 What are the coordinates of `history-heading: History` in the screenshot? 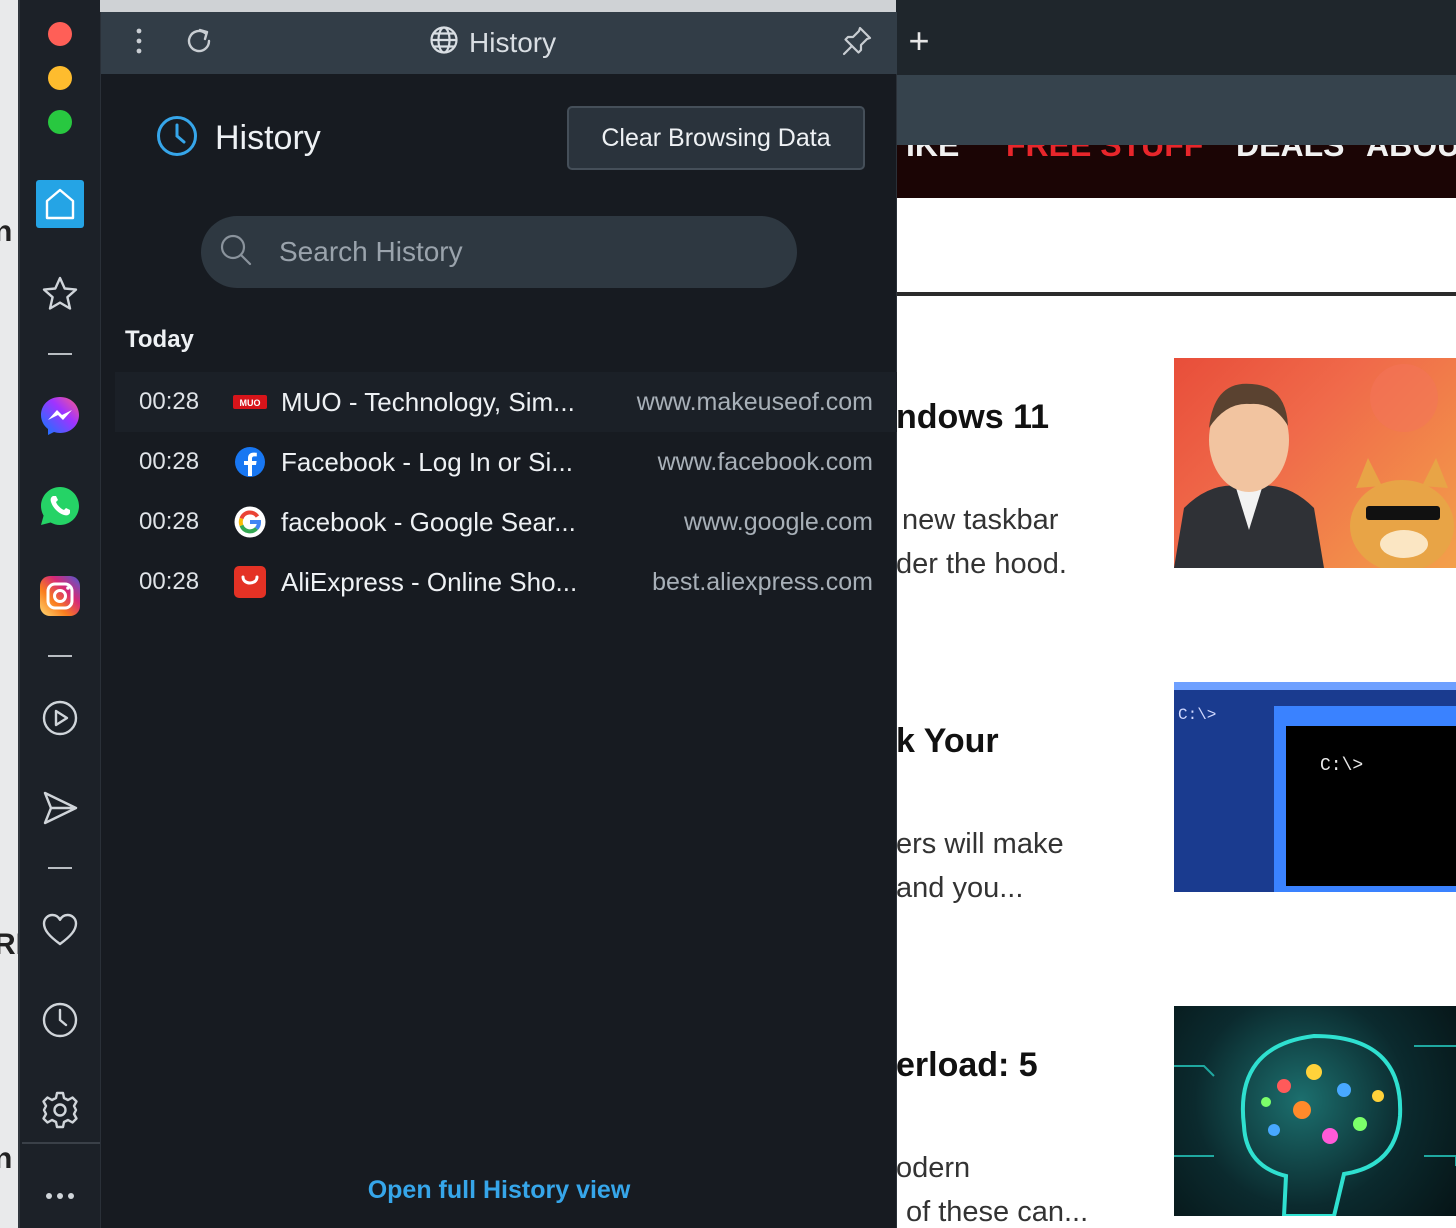 It's located at (238, 138).